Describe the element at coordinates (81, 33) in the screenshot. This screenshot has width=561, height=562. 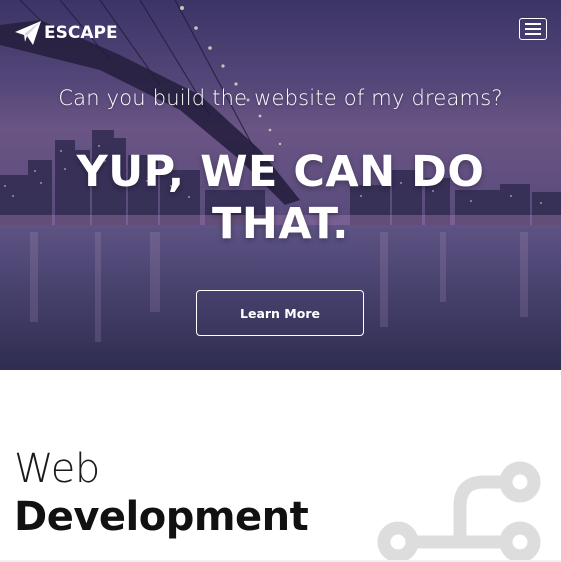
I see `brand-name: ESCAPE` at that location.